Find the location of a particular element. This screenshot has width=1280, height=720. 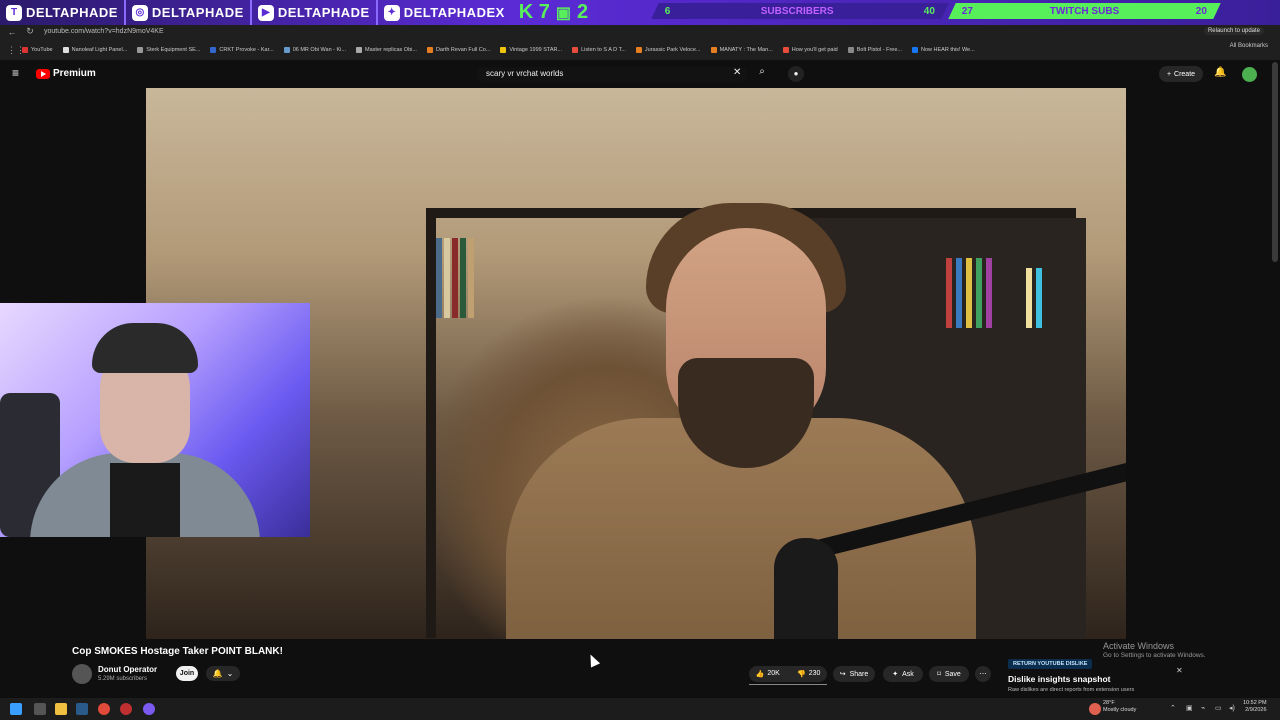

instagram-icon: ◎ is located at coordinates (139, 12).